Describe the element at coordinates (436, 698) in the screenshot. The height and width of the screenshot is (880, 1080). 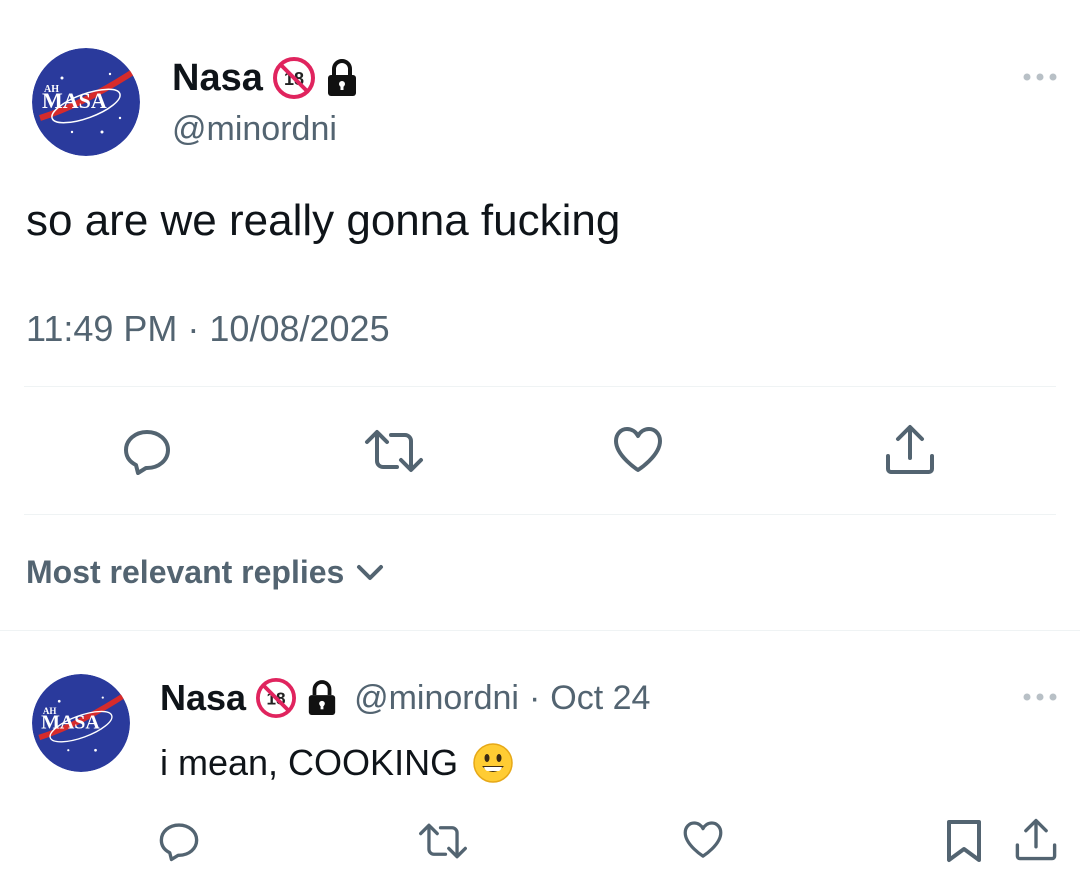
I see `reply-author-handle: @minordni` at that location.